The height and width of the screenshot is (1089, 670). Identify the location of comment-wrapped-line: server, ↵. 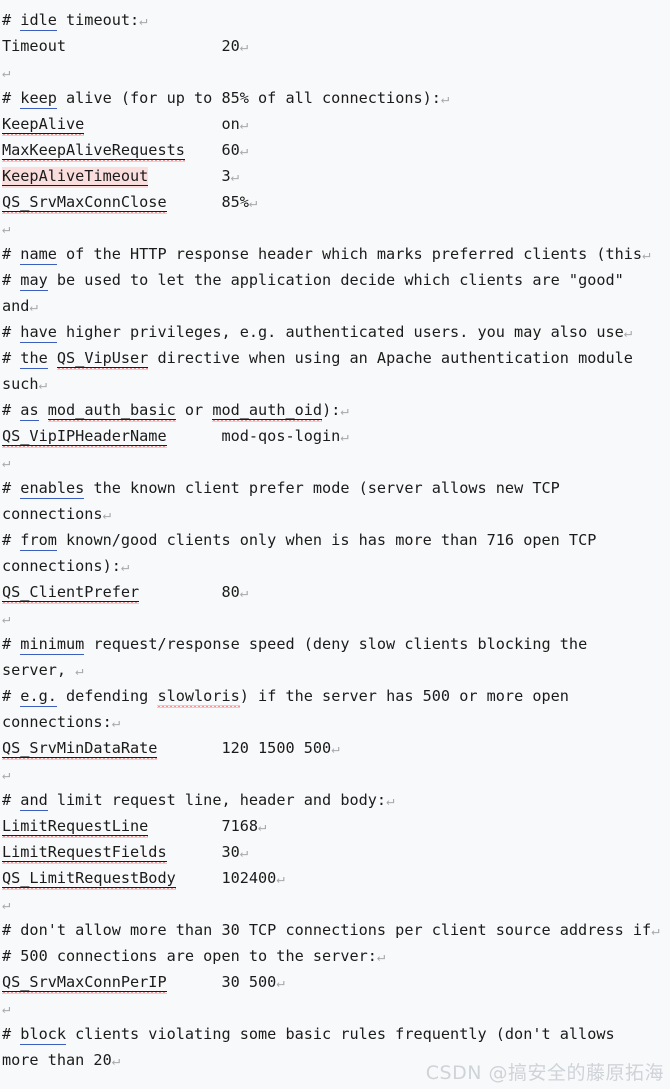
(335, 670).